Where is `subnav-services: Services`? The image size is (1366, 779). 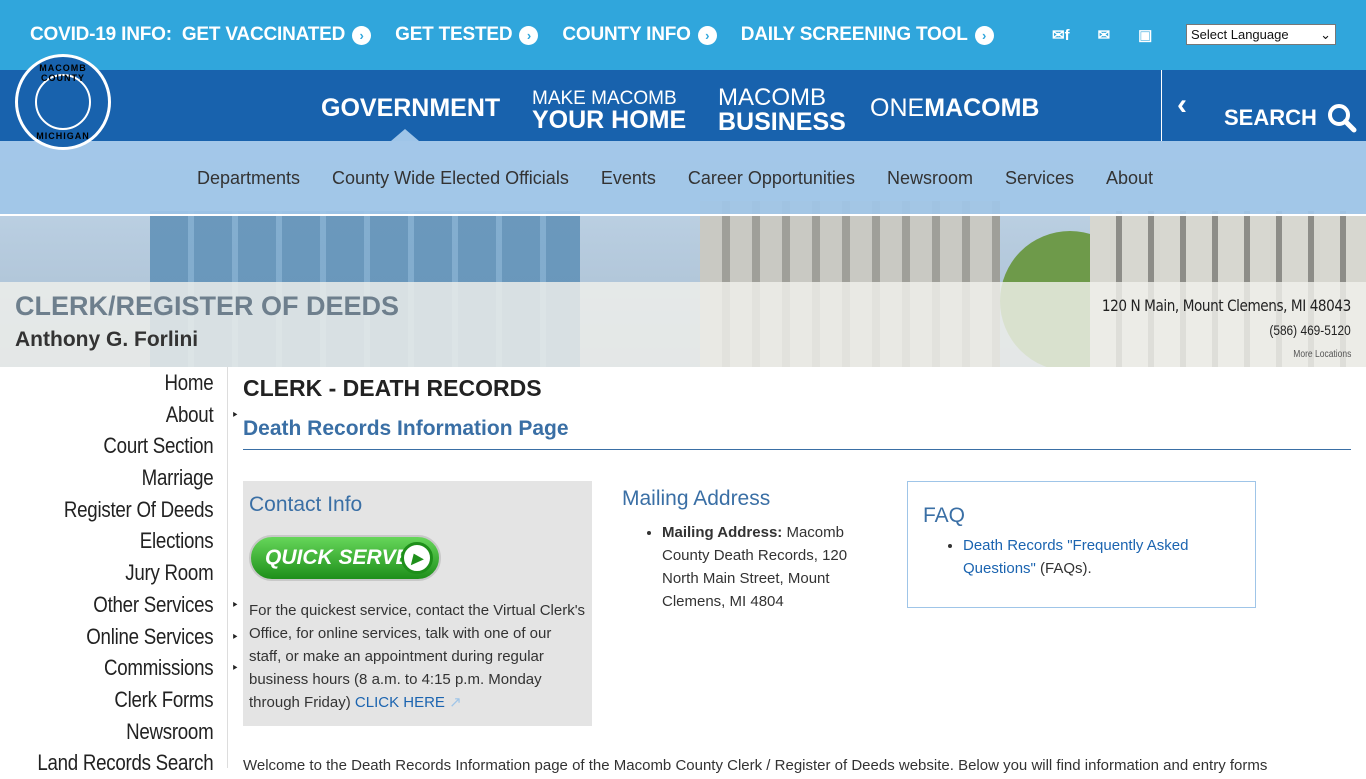 subnav-services: Services is located at coordinates (1039, 178).